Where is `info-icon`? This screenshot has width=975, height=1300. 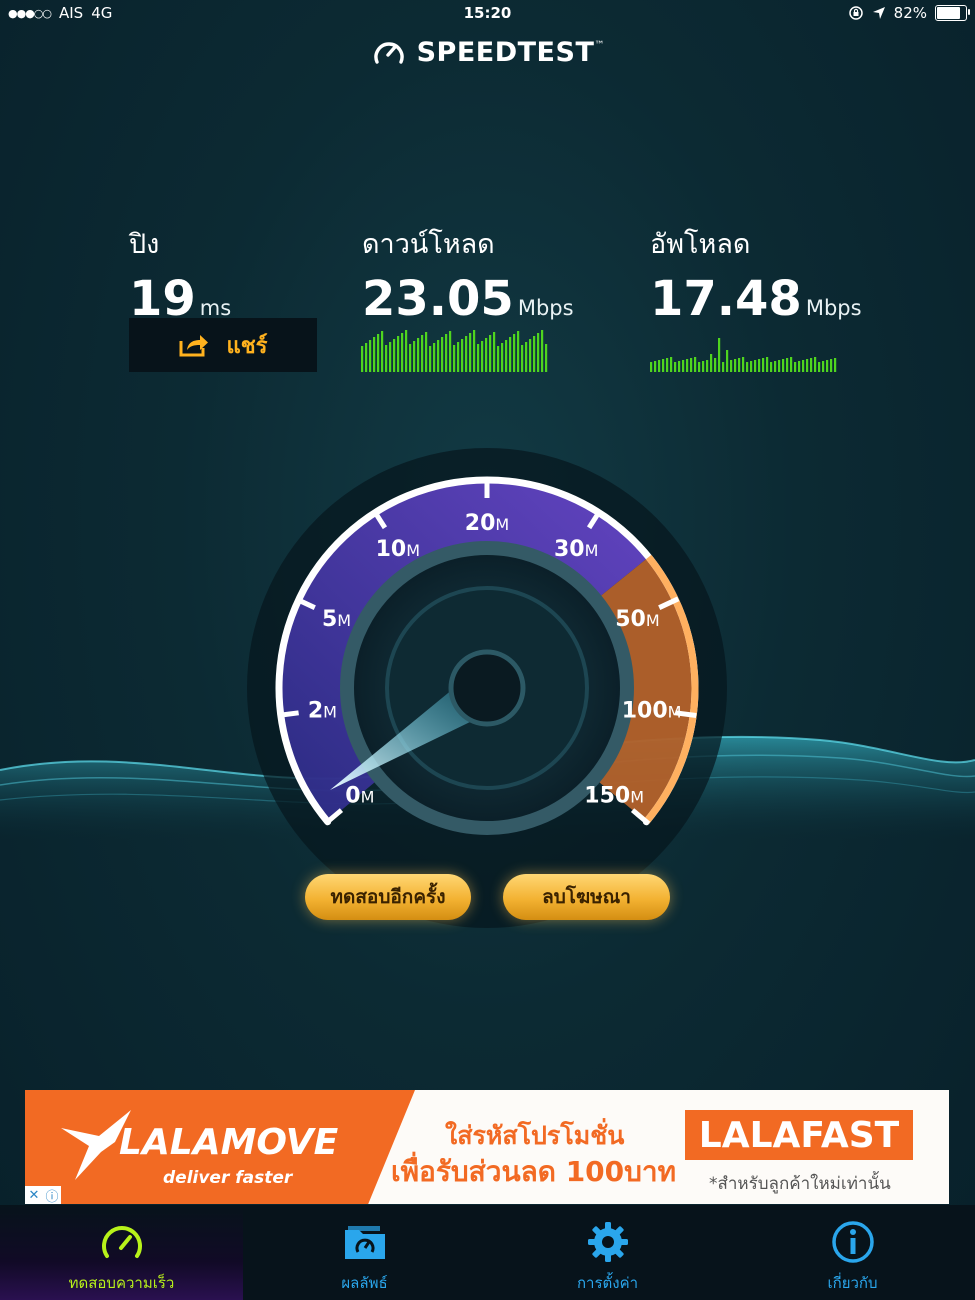
info-icon is located at coordinates (852, 1242).